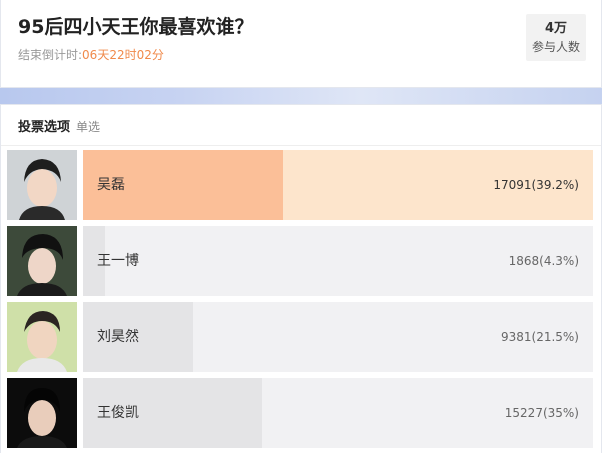 The height and width of the screenshot is (453, 602). What do you see at coordinates (338, 185) in the screenshot?
I see `vote-bar: 吴磊 17091(39.2%)` at bounding box center [338, 185].